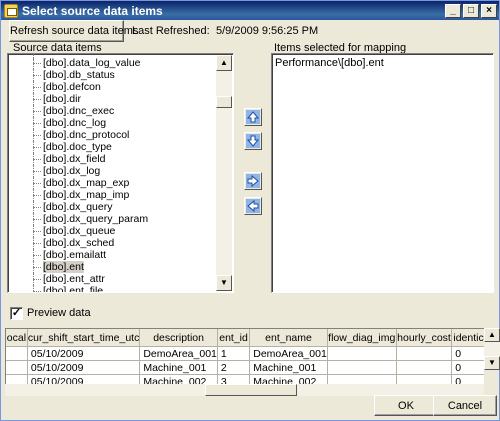  I want to click on tree-item-label: [dbo].dnc_exec, so click(79, 111).